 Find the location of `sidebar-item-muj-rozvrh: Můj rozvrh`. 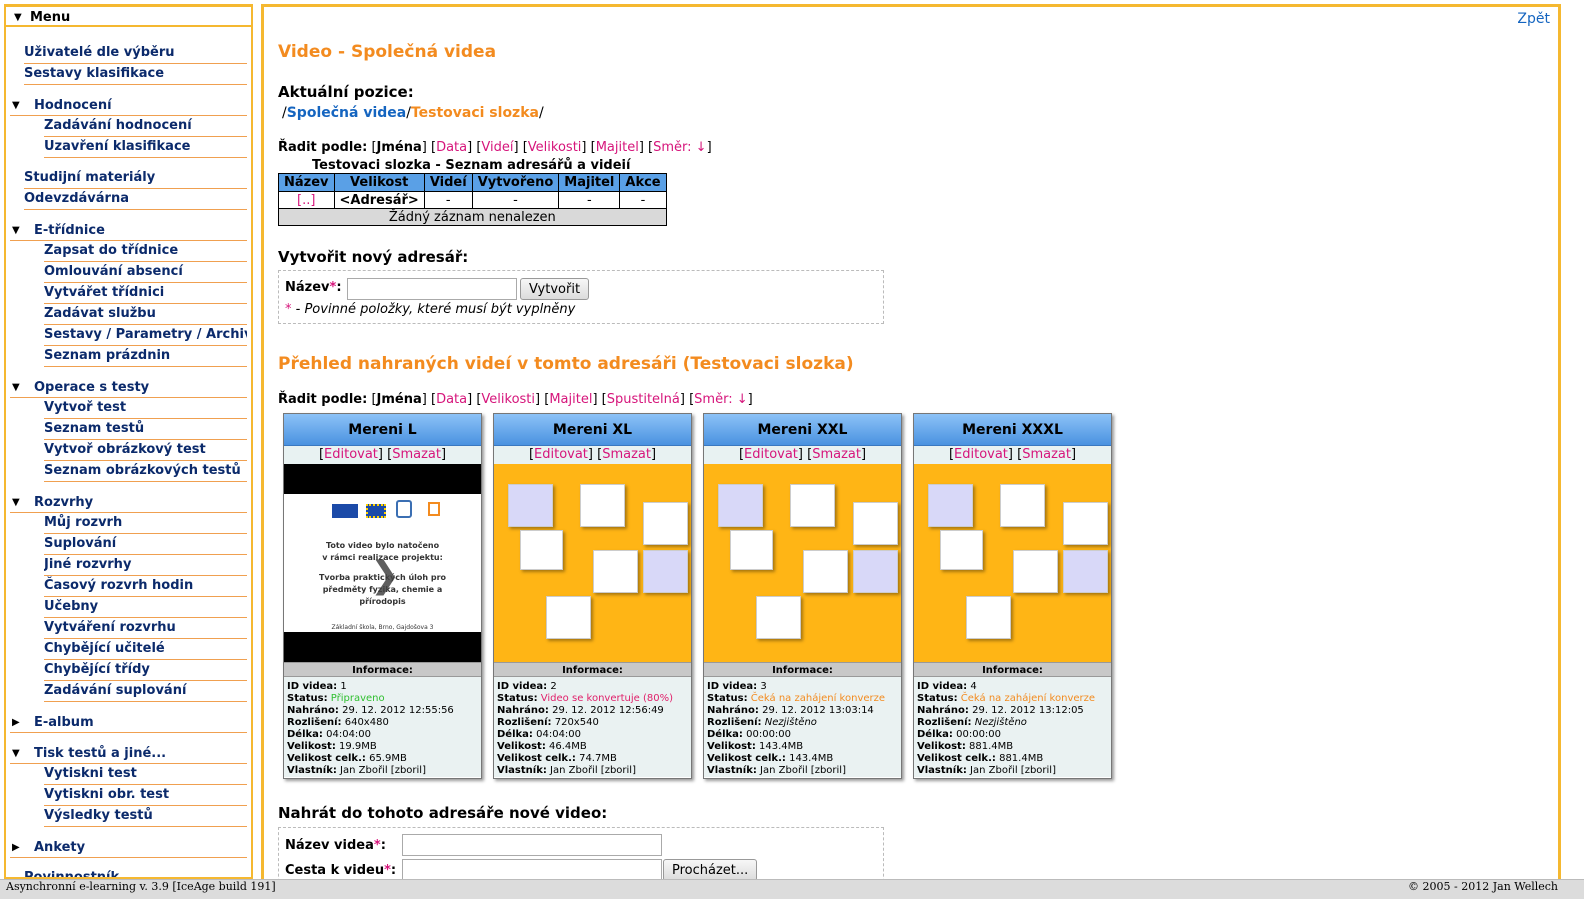

sidebar-item-muj-rozvrh: Můj rozvrh is located at coordinates (145, 523).